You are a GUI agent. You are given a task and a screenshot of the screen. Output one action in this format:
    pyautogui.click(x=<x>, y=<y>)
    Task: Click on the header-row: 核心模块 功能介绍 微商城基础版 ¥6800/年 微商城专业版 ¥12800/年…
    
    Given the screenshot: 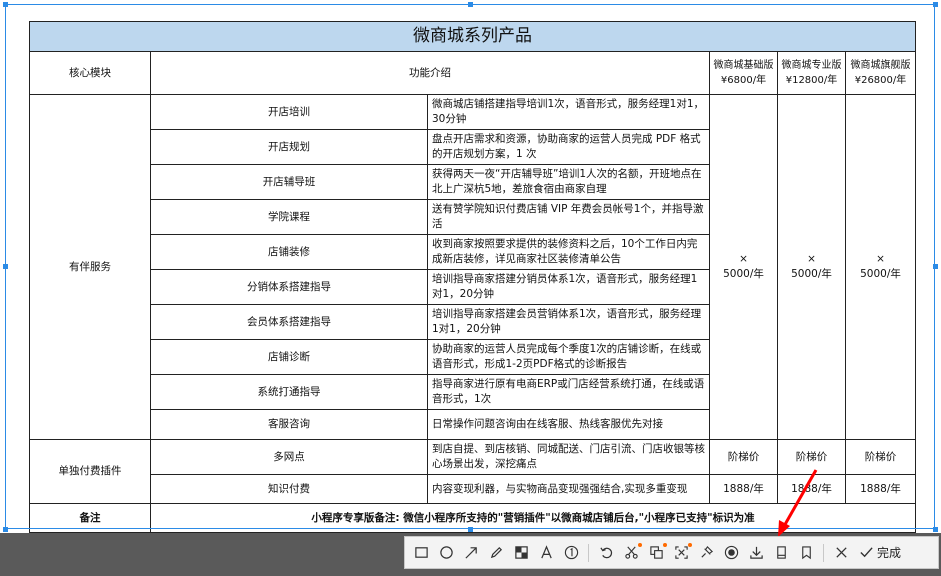 What is the action you would take?
    pyautogui.click(x=472, y=73)
    